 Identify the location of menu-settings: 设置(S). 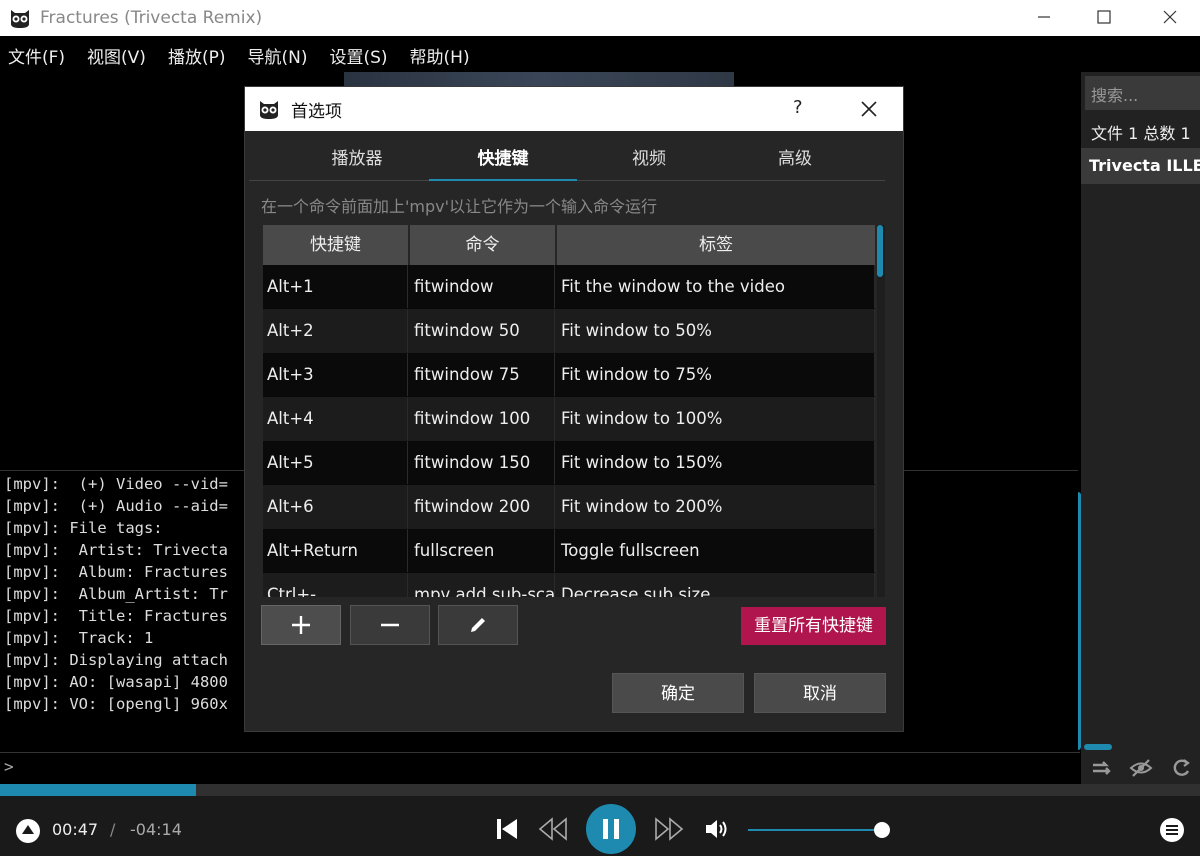
(358, 55).